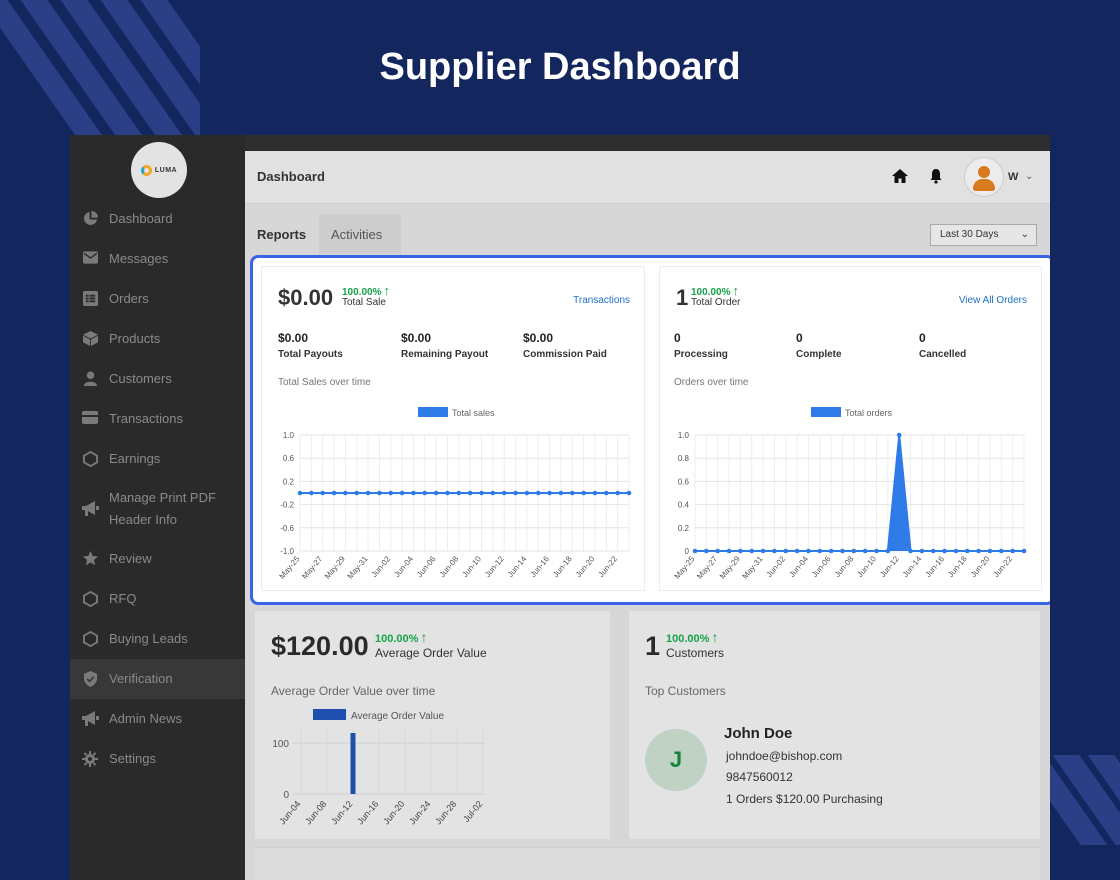 Image resolution: width=1120 pixels, height=880 pixels. What do you see at coordinates (280, 744) in the screenshot?
I see `y-tick-label: 100` at bounding box center [280, 744].